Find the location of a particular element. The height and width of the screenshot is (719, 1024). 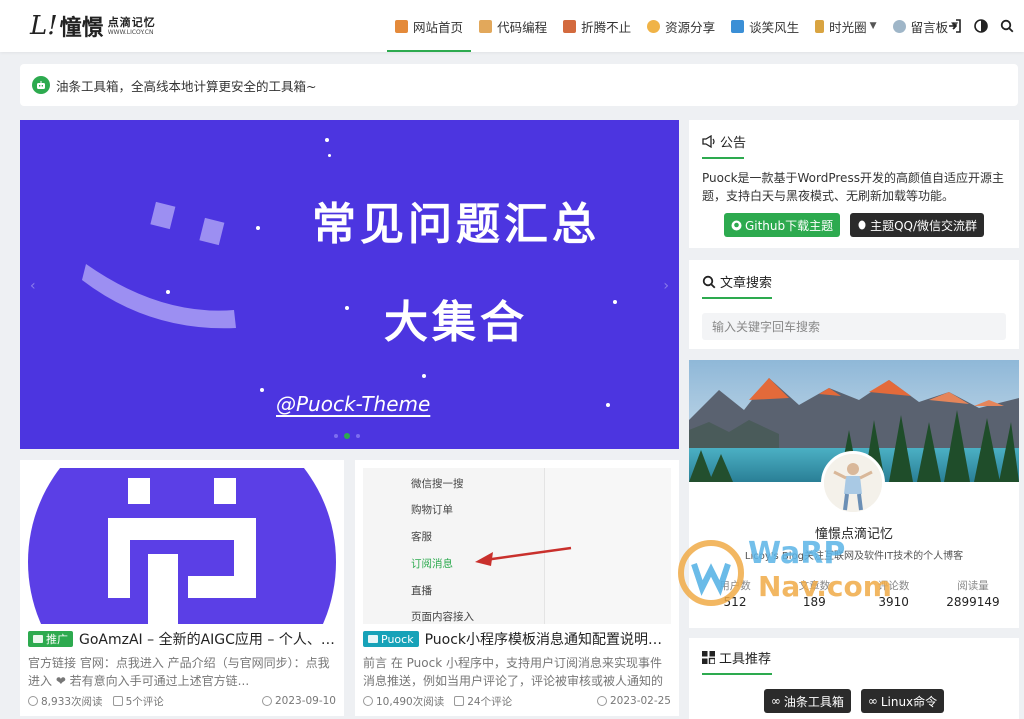

qq-button-label: 主题QQ/微信交流群 is located at coordinates (924, 225).